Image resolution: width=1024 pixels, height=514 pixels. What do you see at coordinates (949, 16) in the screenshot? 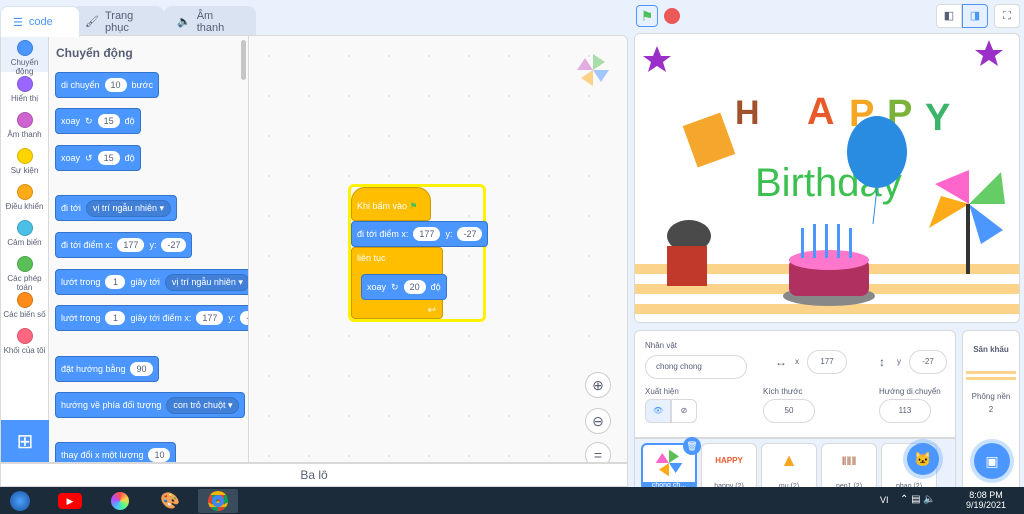
I see `small-stage-button: ◧` at bounding box center [949, 16].